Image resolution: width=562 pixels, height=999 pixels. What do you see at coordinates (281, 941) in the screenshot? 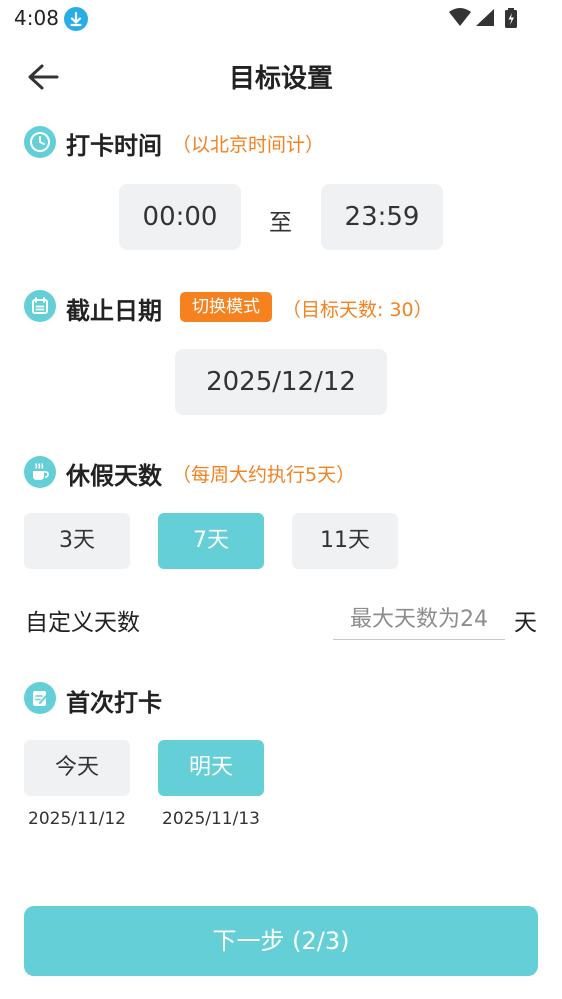
I see `next-step-button: 下一步 (2/3)` at bounding box center [281, 941].